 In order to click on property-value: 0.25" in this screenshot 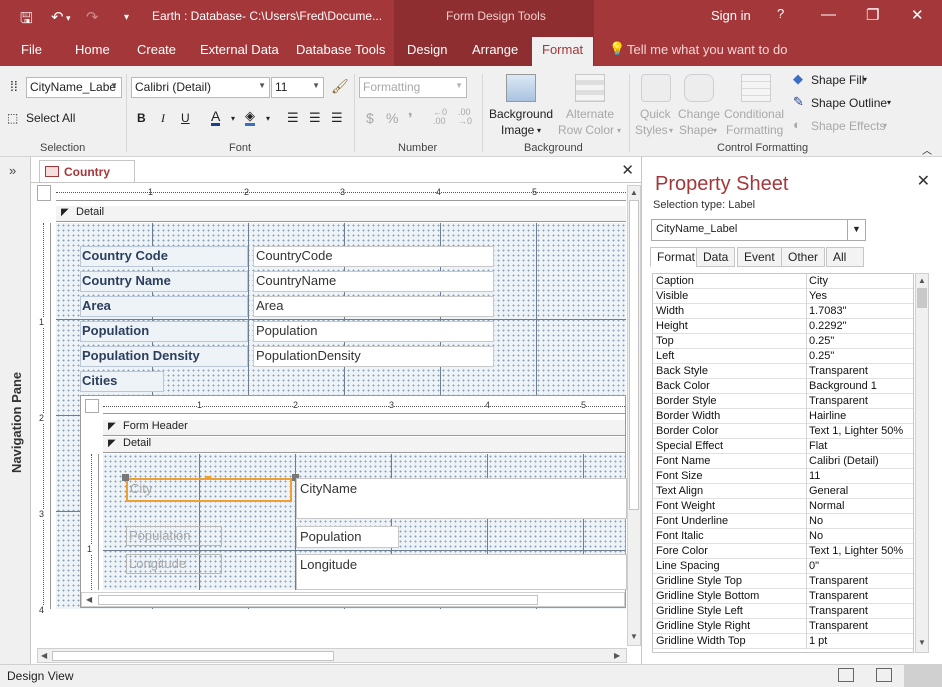, I will do `click(861, 341)`.